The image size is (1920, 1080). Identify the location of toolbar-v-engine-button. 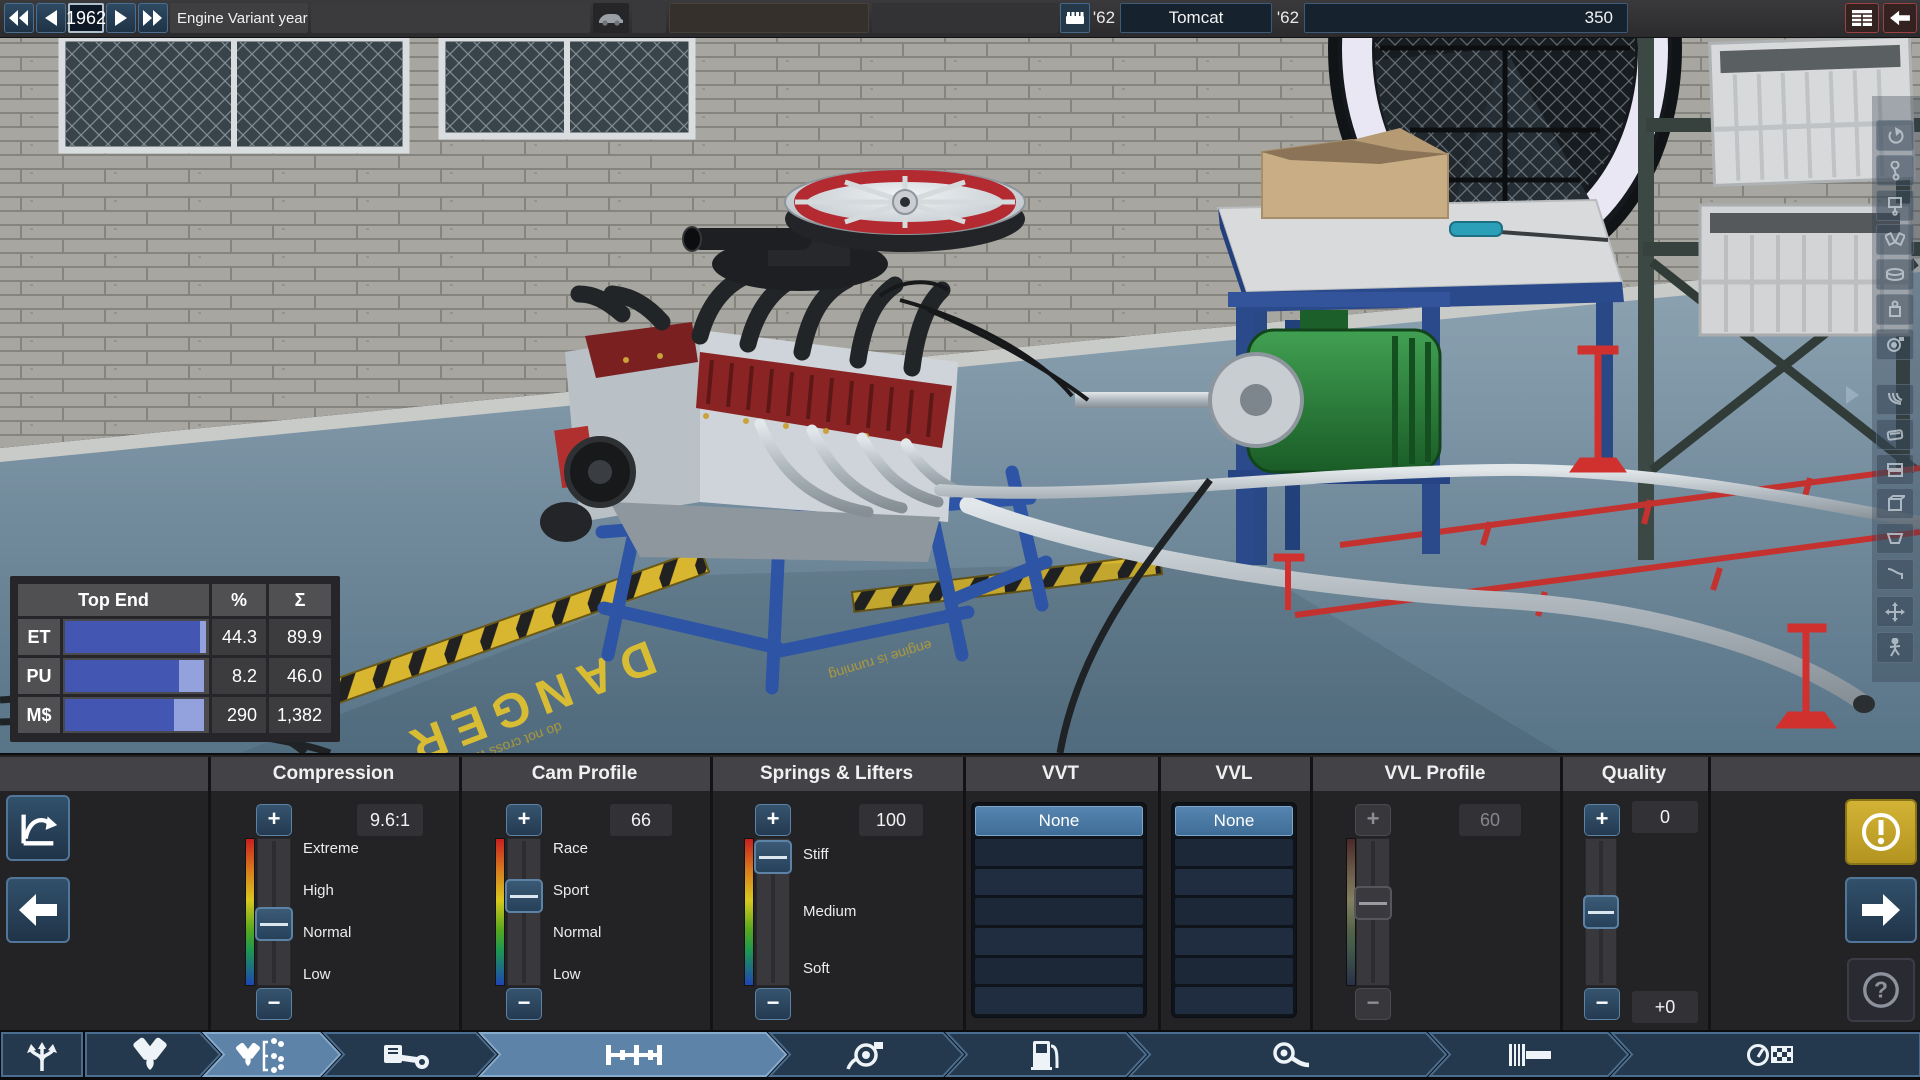
(1895, 239).